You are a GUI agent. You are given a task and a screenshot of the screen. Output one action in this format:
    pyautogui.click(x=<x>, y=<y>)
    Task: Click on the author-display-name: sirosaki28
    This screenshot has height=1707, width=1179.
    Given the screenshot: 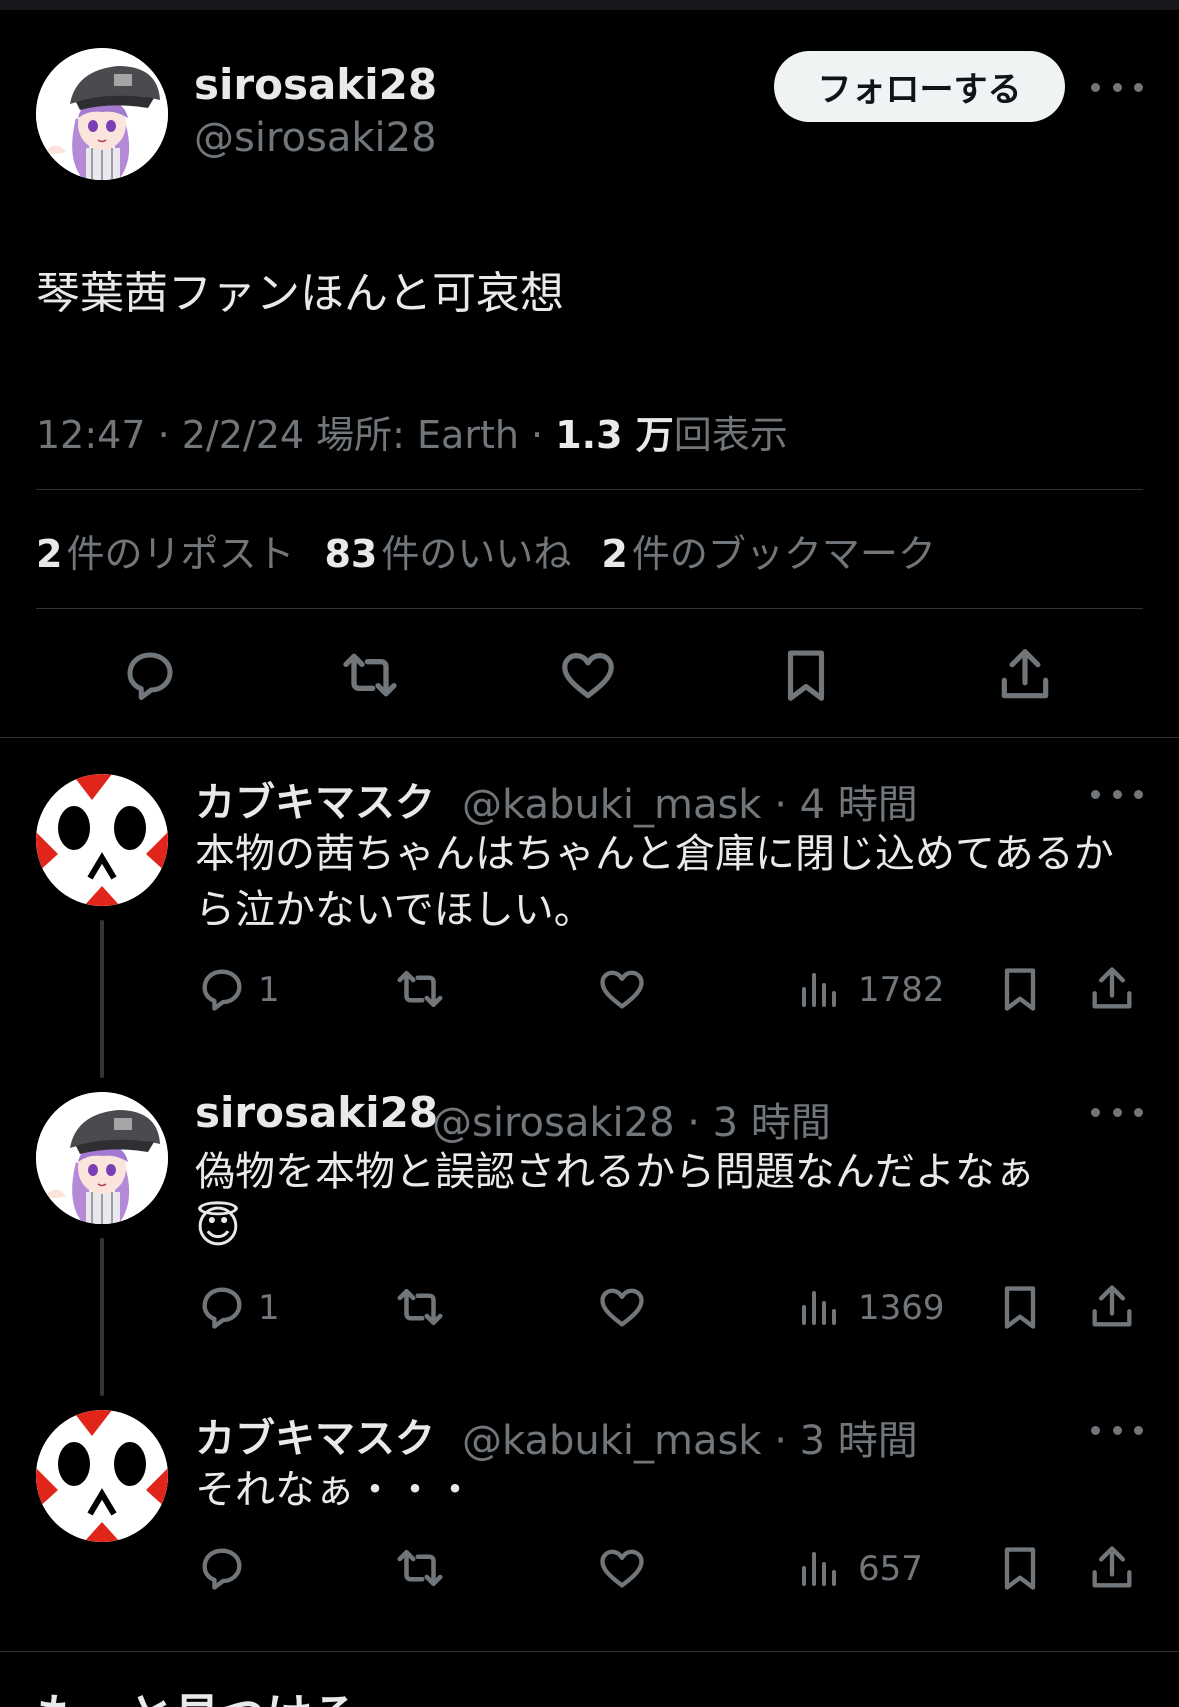 What is the action you would take?
    pyautogui.click(x=315, y=84)
    